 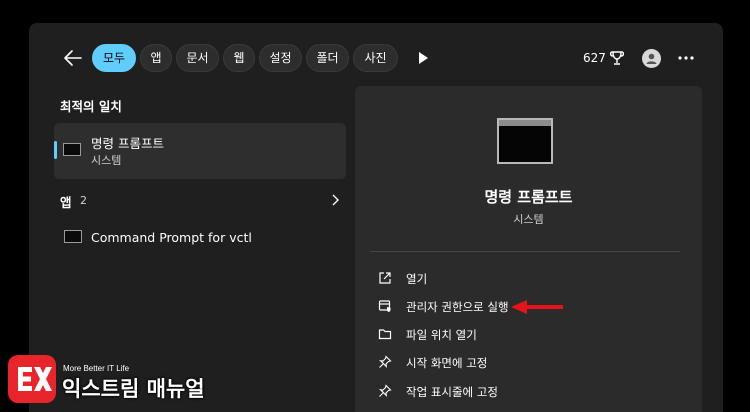 I want to click on red-arrow-annotation-icon, so click(x=537, y=307).